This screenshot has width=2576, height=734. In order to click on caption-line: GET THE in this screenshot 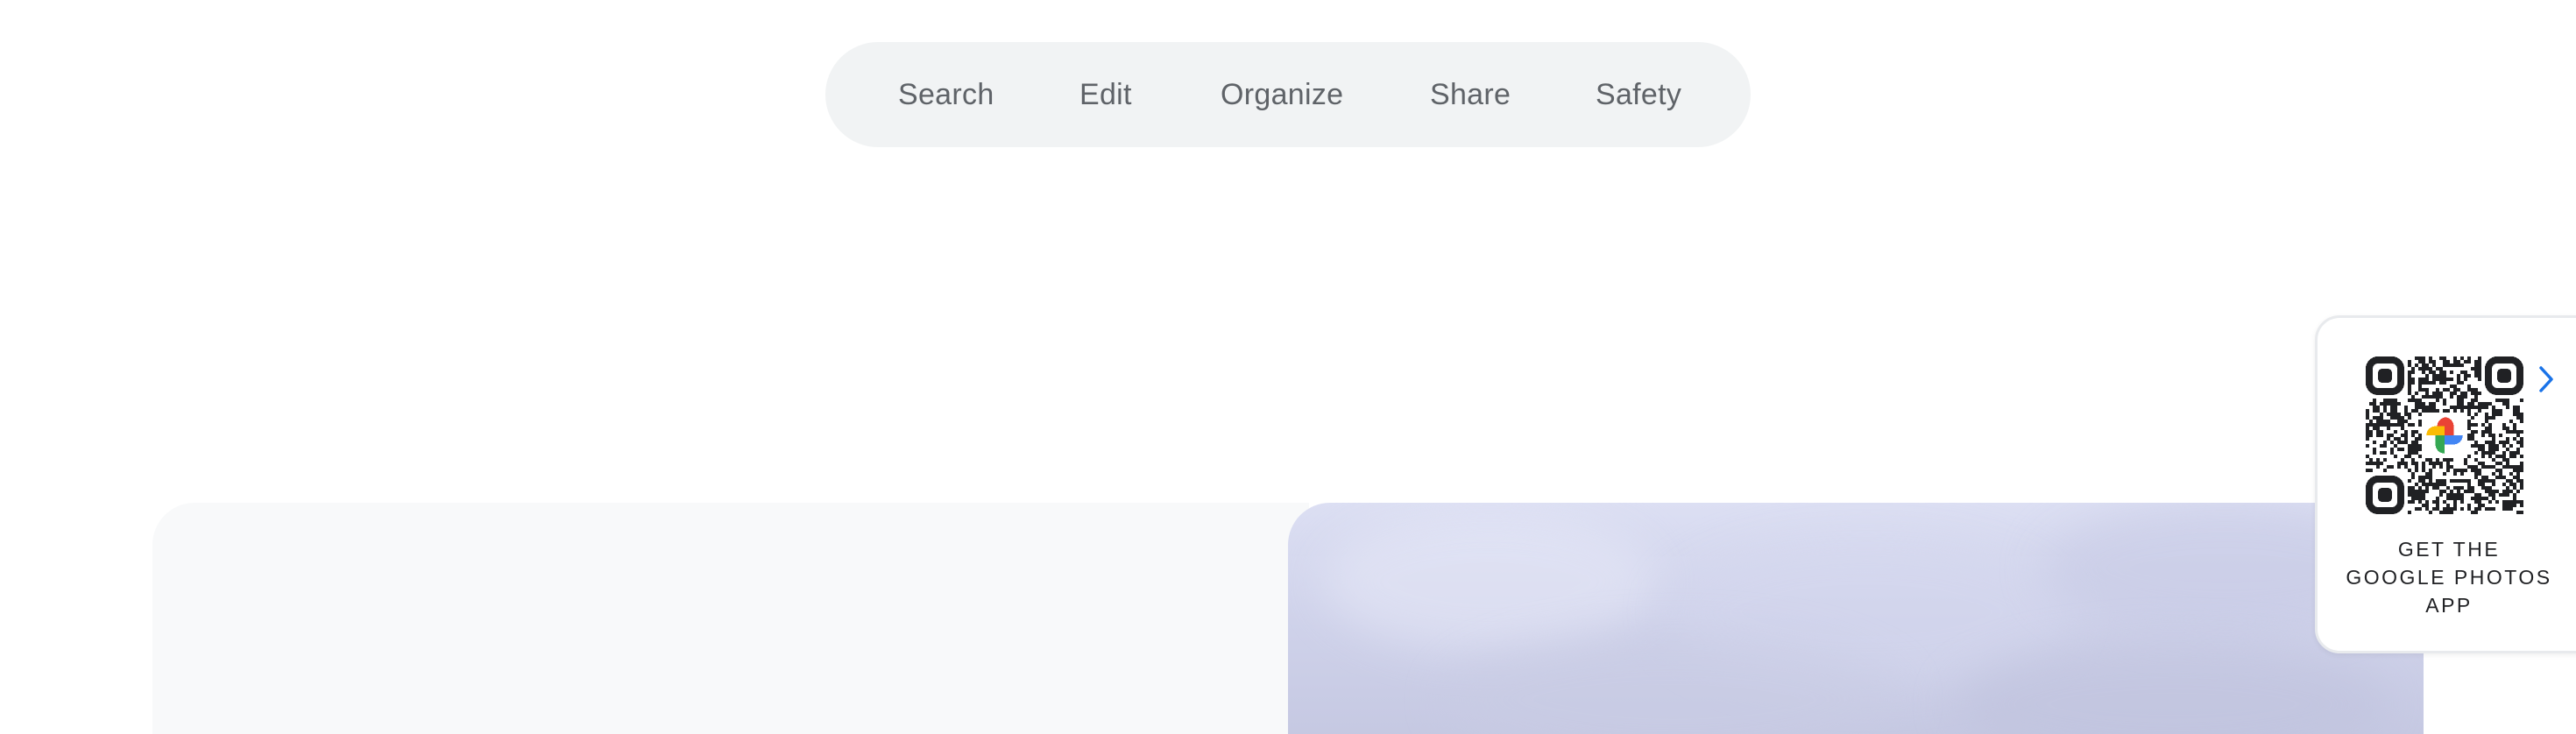, I will do `click(2449, 550)`.